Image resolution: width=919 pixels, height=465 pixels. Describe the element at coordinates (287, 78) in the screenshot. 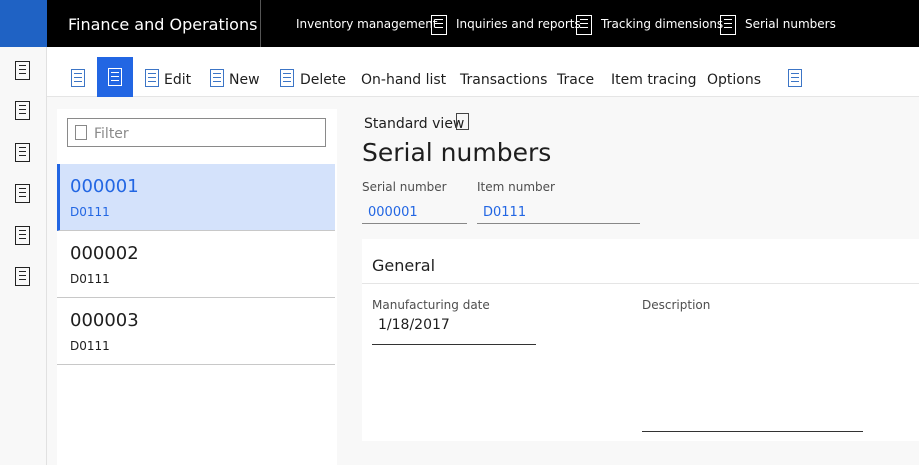

I see `delete-icon` at that location.